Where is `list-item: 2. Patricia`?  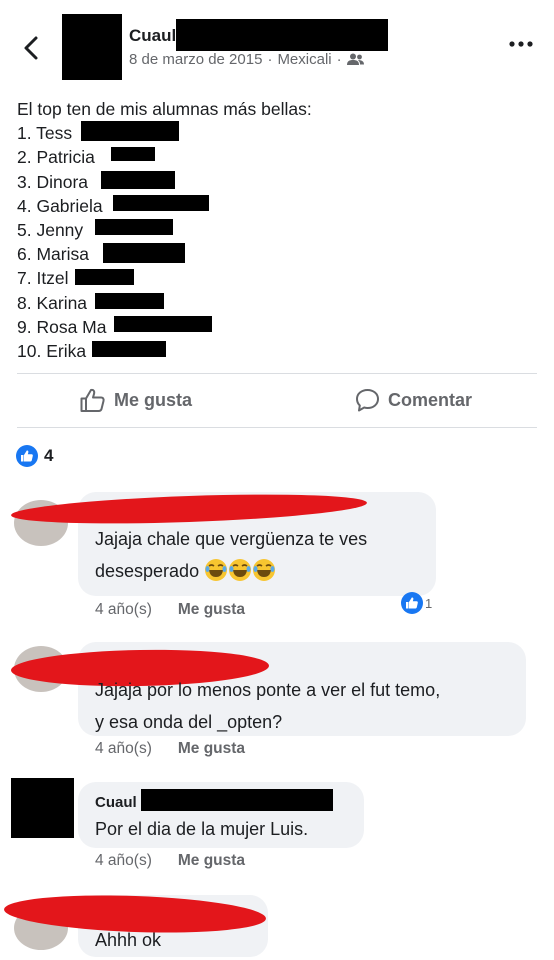
list-item: 2. Patricia is located at coordinates (56, 157).